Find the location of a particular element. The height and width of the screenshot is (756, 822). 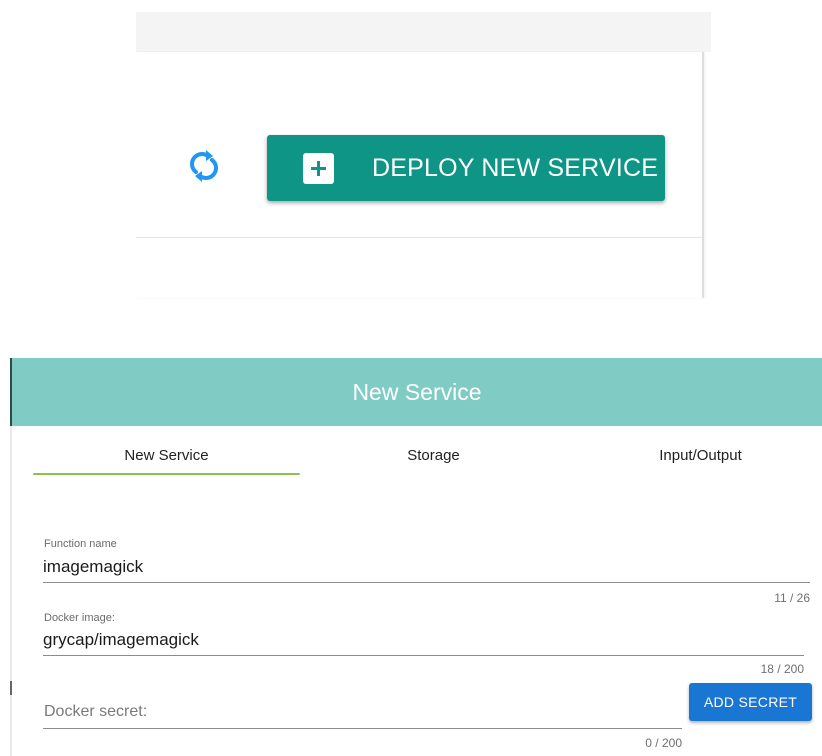

docker-secret-counter: 0 / 200 is located at coordinates (663, 743).